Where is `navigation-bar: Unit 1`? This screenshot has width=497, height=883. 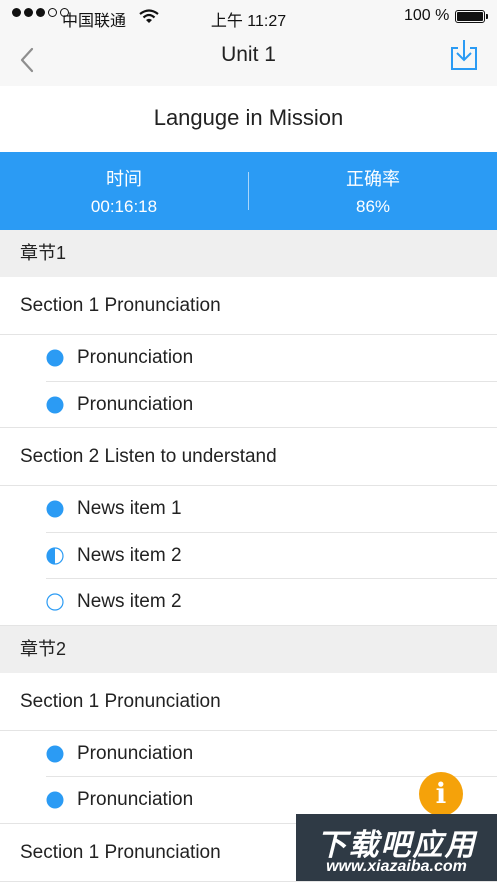 navigation-bar: Unit 1 is located at coordinates (248, 60).